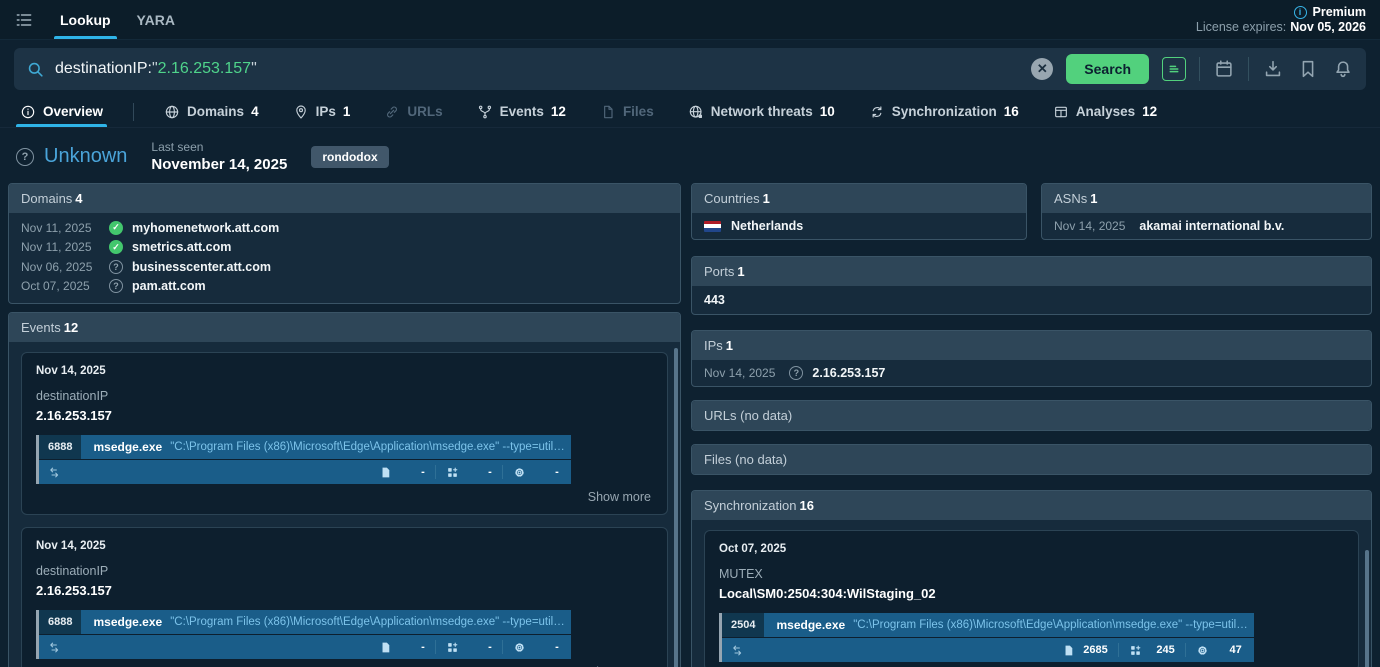 The height and width of the screenshot is (667, 1380). I want to click on premium-badge: i Premium, so click(1281, 12).